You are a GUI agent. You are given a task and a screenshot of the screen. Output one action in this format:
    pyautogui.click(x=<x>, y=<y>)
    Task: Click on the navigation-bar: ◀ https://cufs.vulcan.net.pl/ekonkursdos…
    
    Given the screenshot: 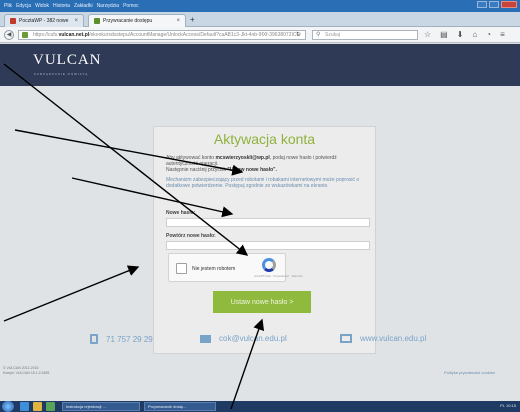 What is the action you would take?
    pyautogui.click(x=260, y=35)
    